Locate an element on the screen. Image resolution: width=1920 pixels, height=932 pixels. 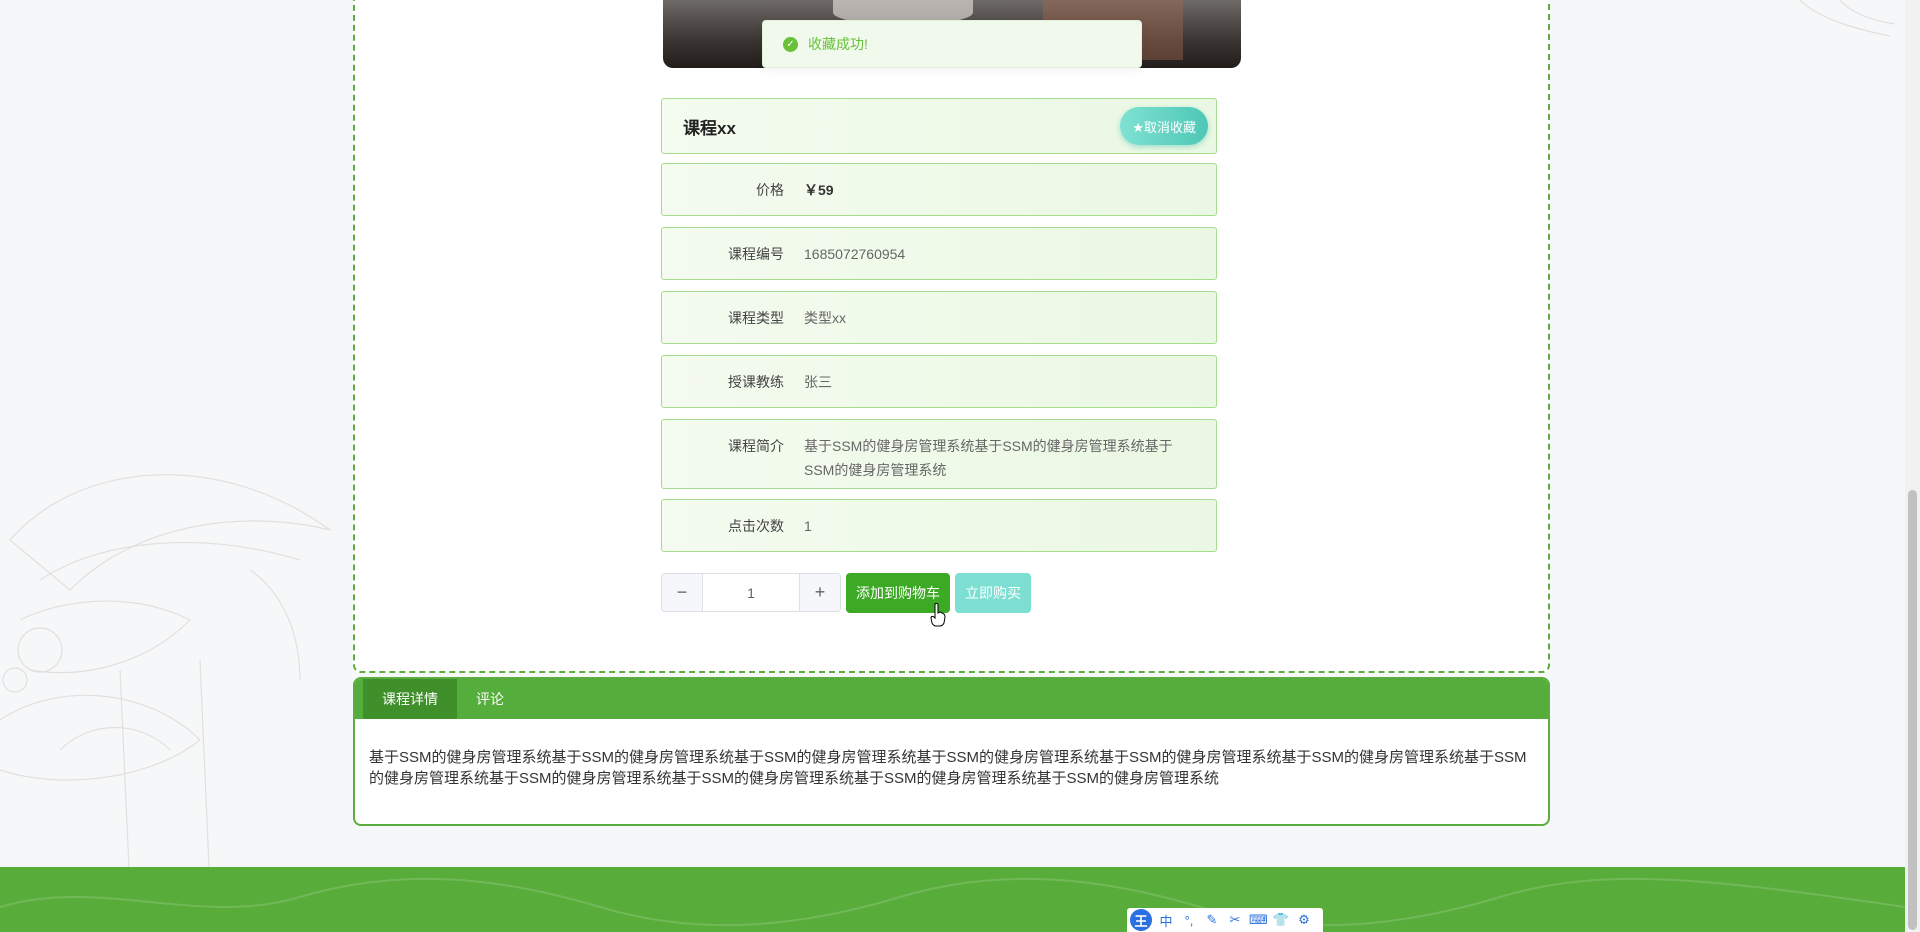
course-title-row: 课程xx ★取消收藏 is located at coordinates (939, 126).